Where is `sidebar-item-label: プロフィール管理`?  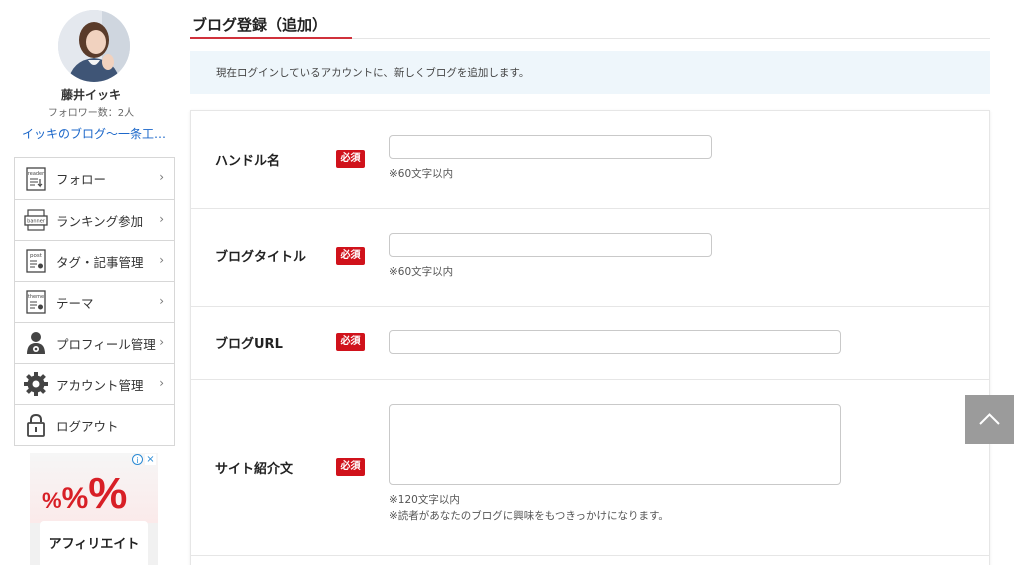 sidebar-item-label: プロフィール管理 is located at coordinates (106, 344).